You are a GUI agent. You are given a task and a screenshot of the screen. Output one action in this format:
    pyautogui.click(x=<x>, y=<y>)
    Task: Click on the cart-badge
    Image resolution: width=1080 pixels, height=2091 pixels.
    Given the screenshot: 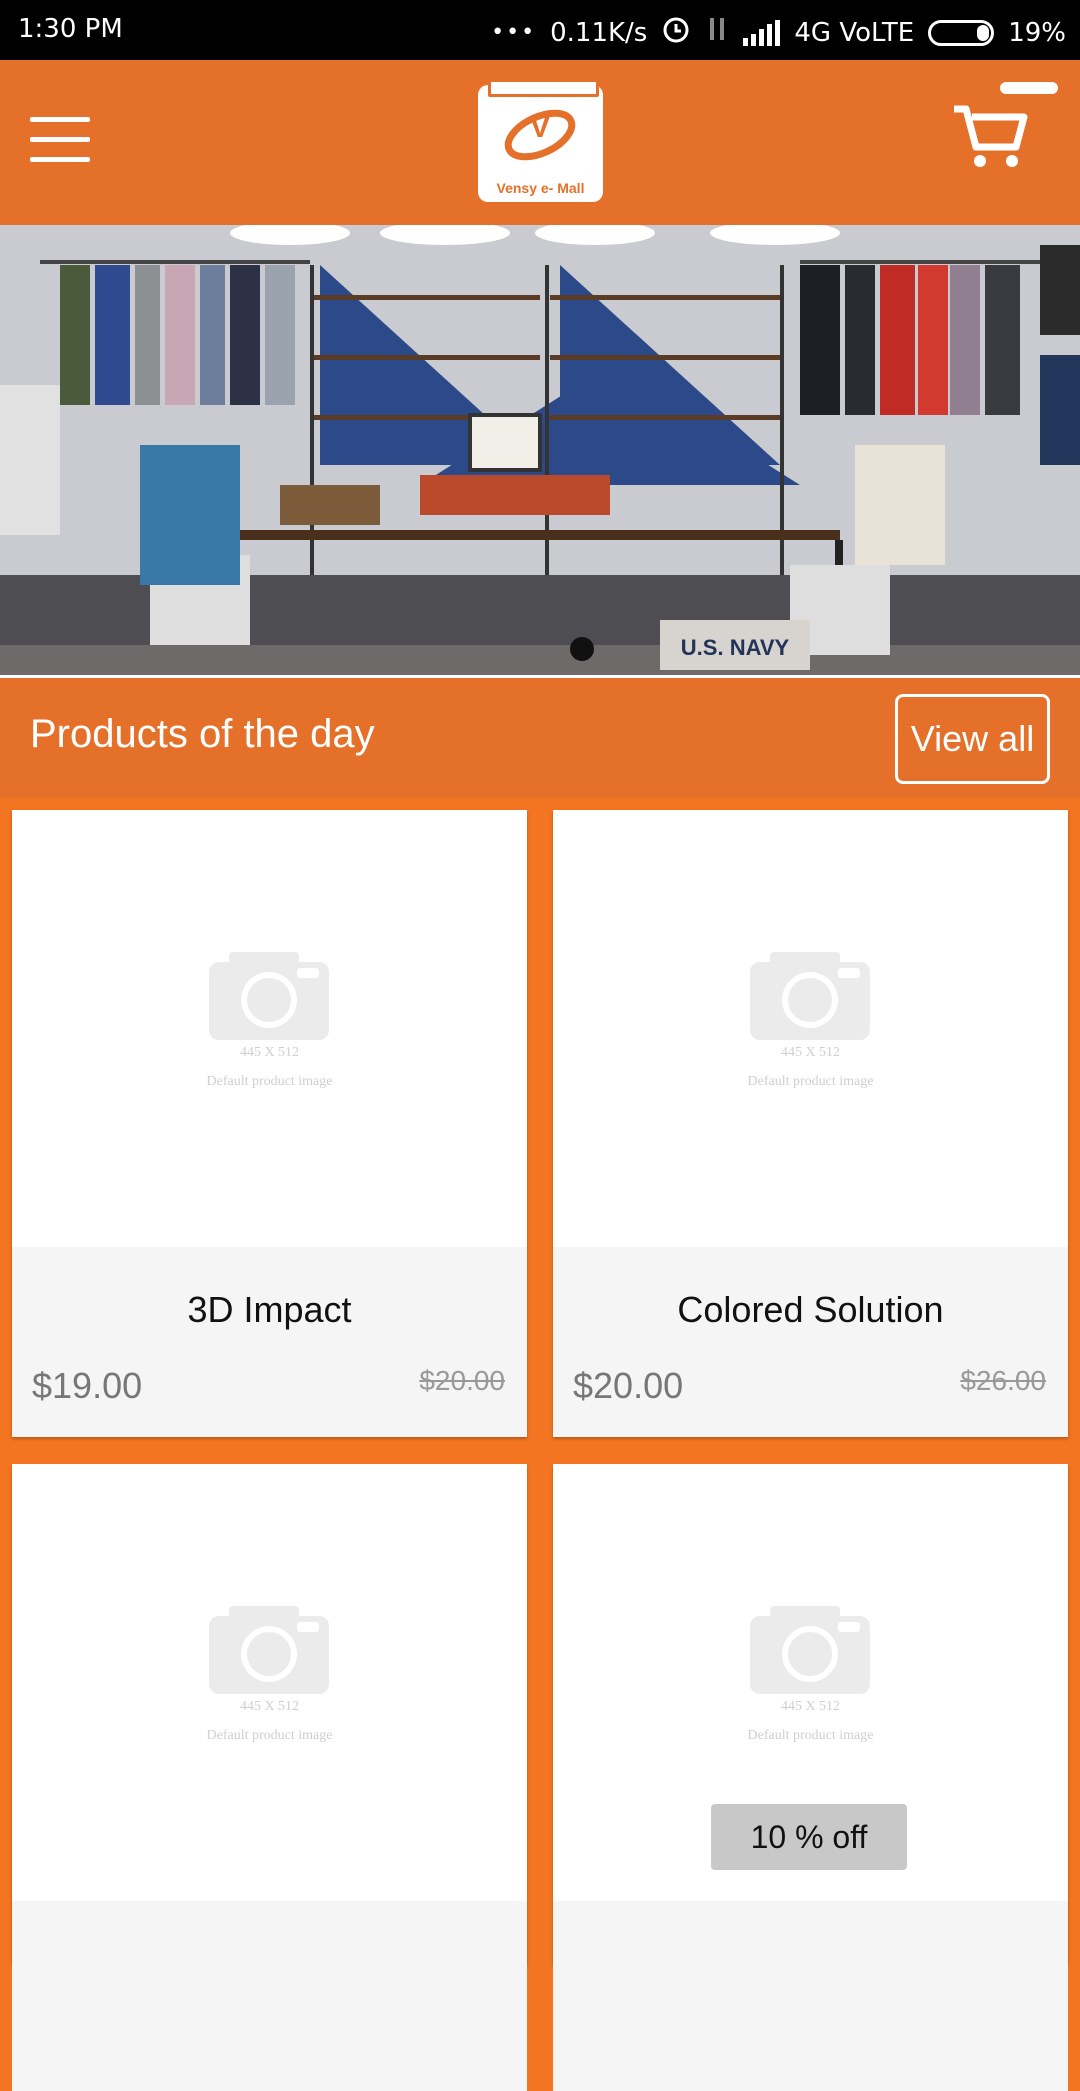 What is the action you would take?
    pyautogui.click(x=1029, y=88)
    